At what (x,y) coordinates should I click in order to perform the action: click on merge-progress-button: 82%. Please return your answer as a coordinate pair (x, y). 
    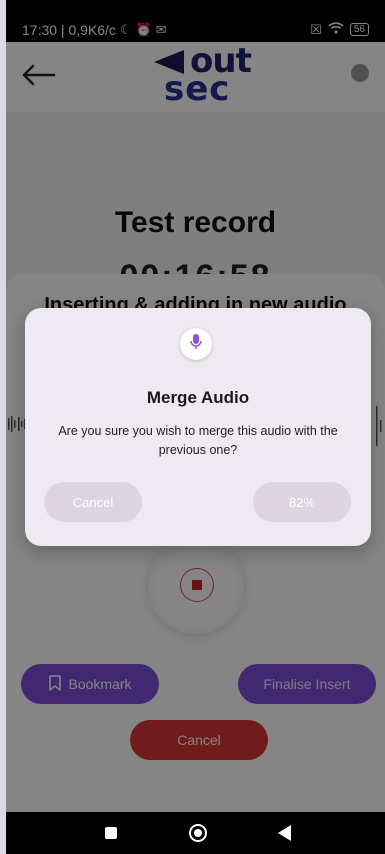
    Looking at the image, I should click on (302, 502).